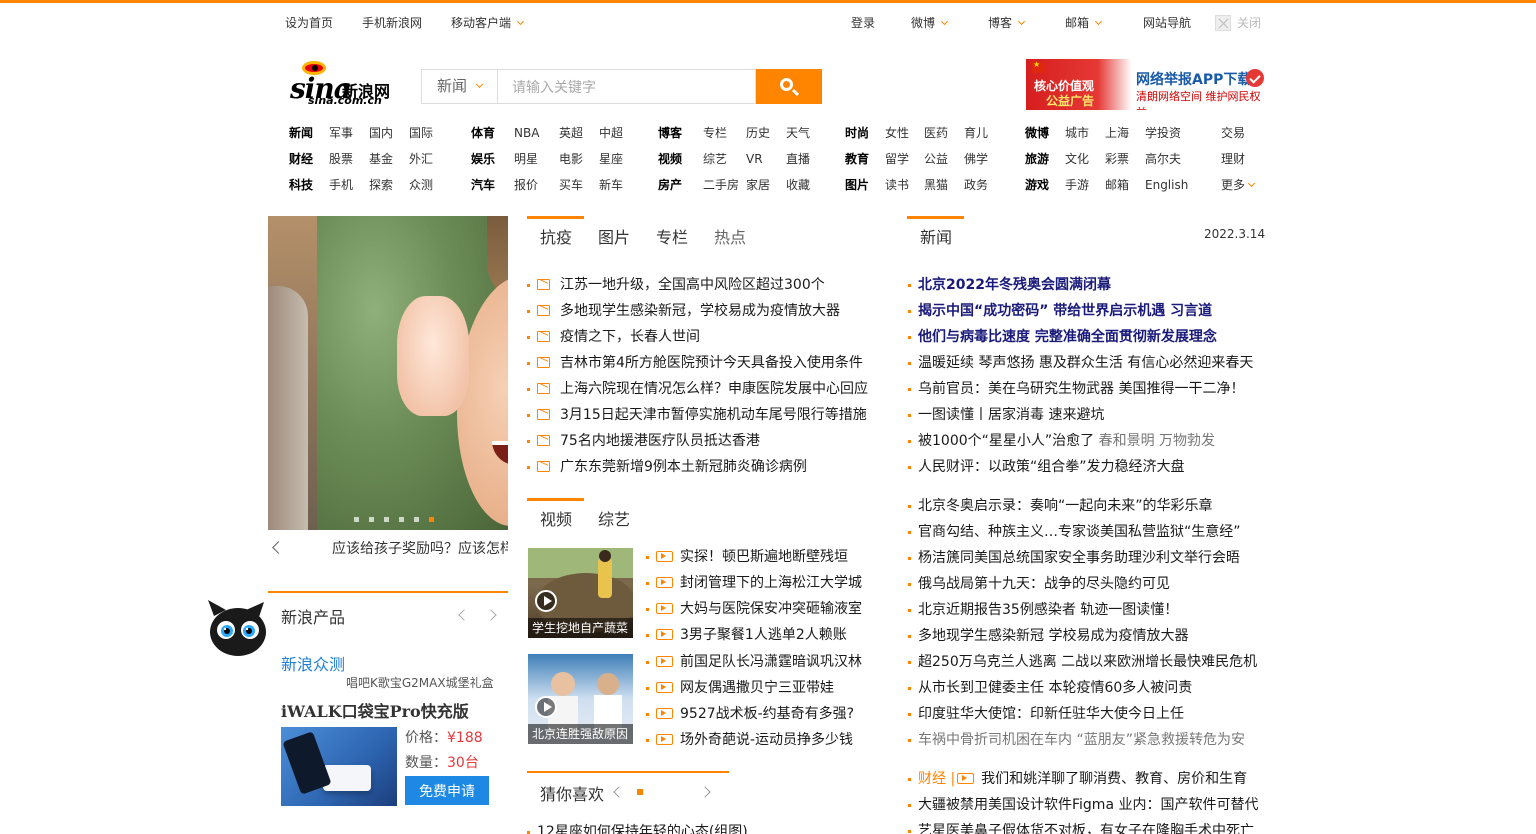 Image resolution: width=1536 pixels, height=834 pixels. I want to click on list-item: 3月15日起天津市暂停实施机动车尾号限行等措施, so click(697, 415).